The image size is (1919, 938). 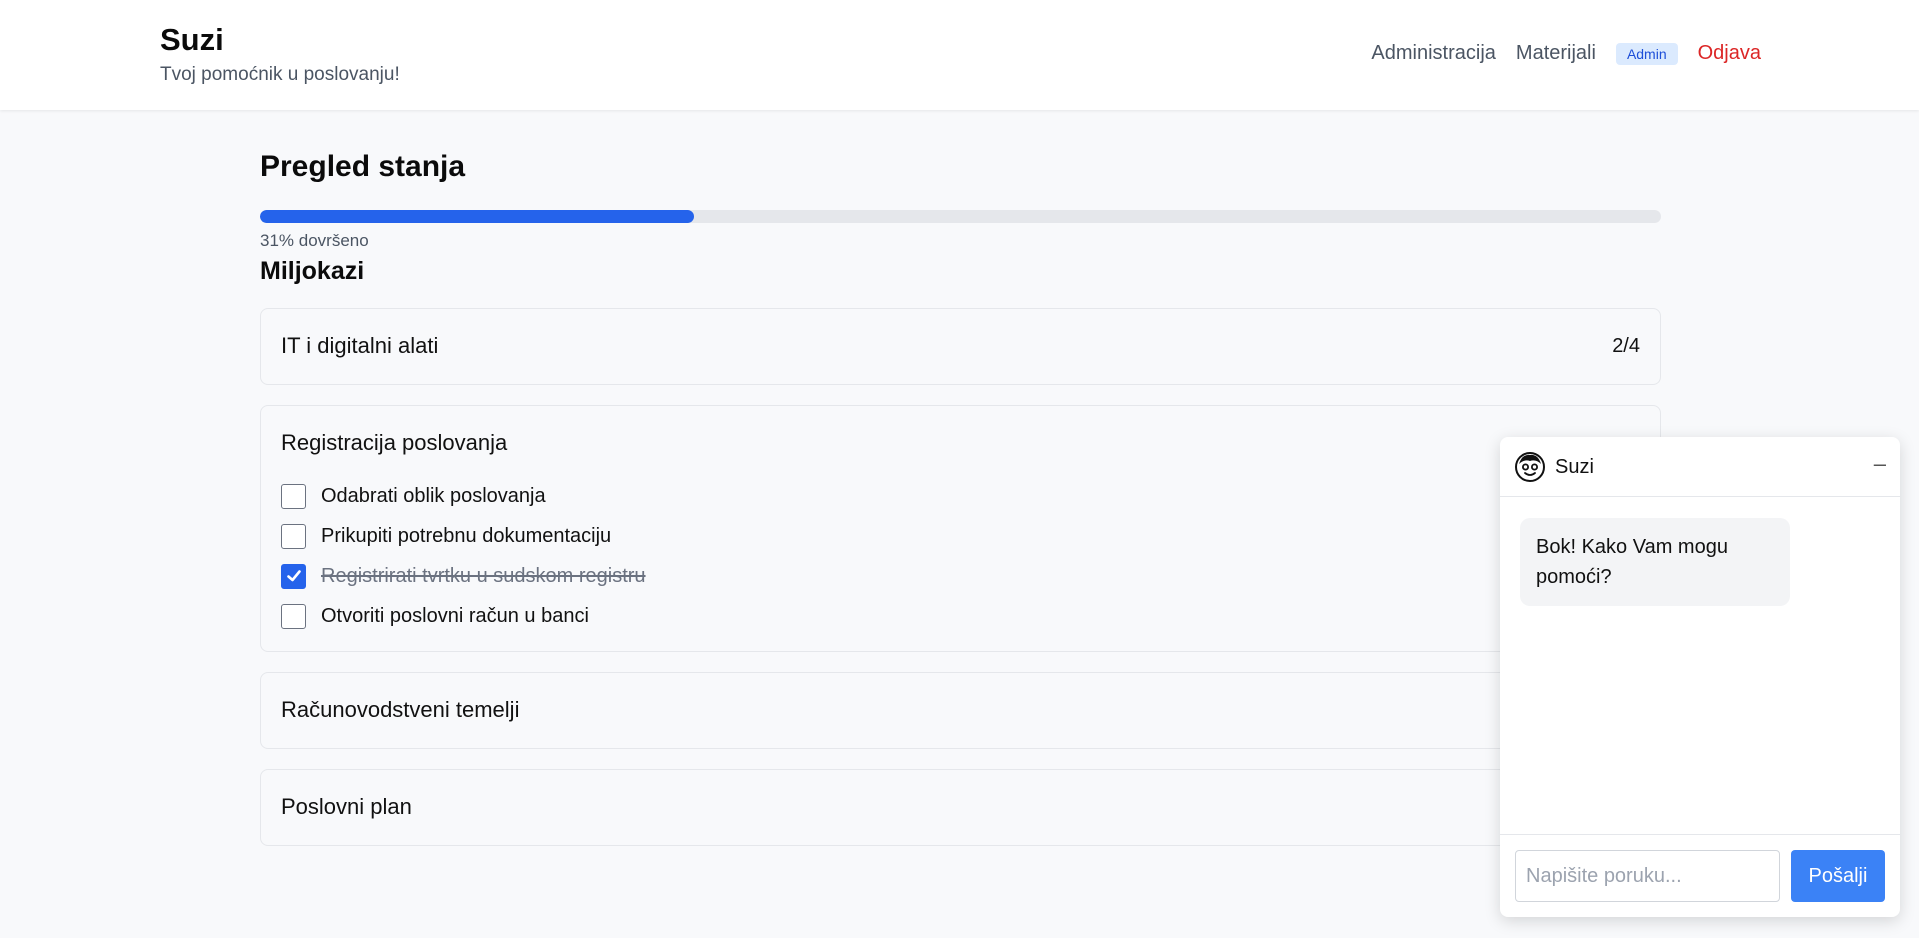 I want to click on minimize-icon: –, so click(x=1880, y=464).